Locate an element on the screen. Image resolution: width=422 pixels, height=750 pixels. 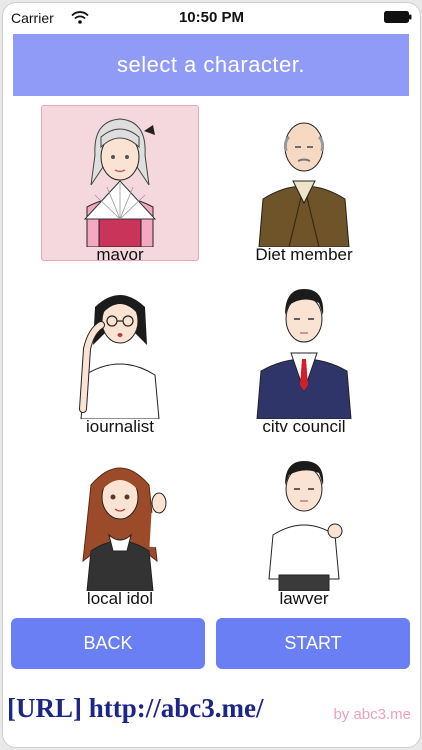
status-bar: Carrier 10:50 PM is located at coordinates (211, 17).